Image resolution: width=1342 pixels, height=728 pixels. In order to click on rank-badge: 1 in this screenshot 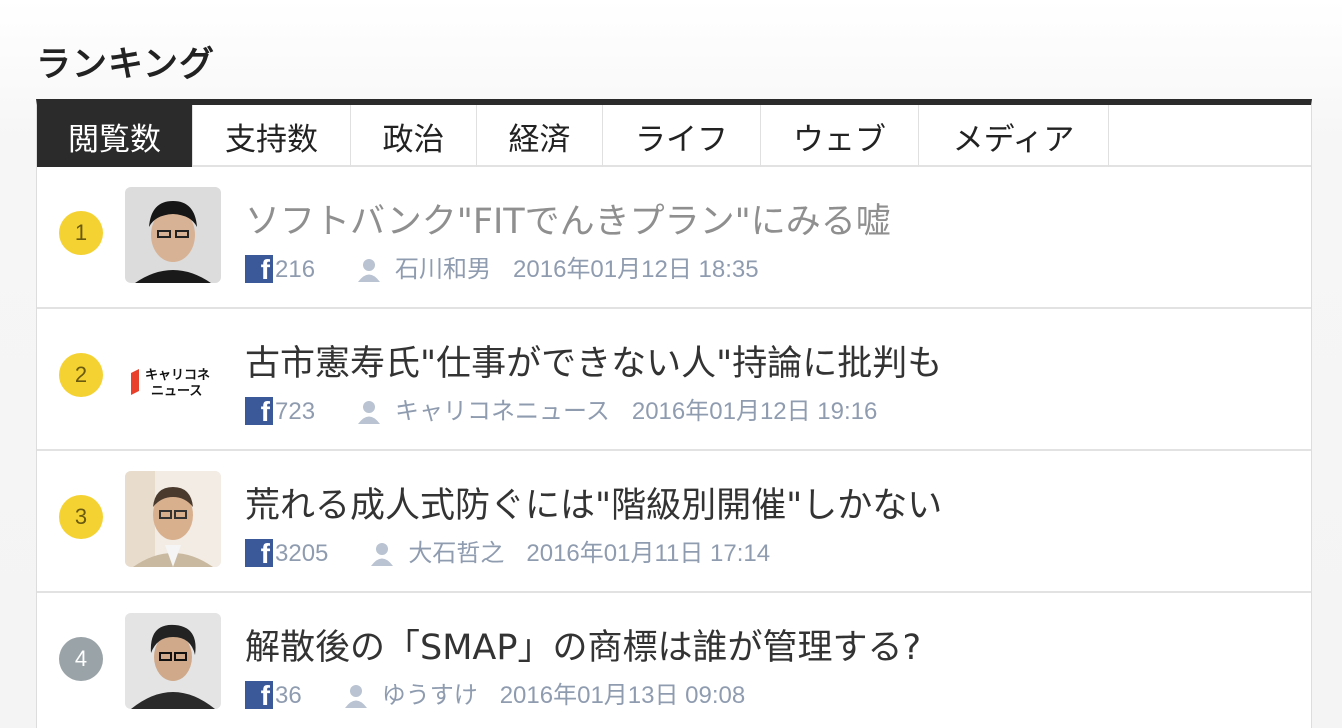, I will do `click(81, 233)`.